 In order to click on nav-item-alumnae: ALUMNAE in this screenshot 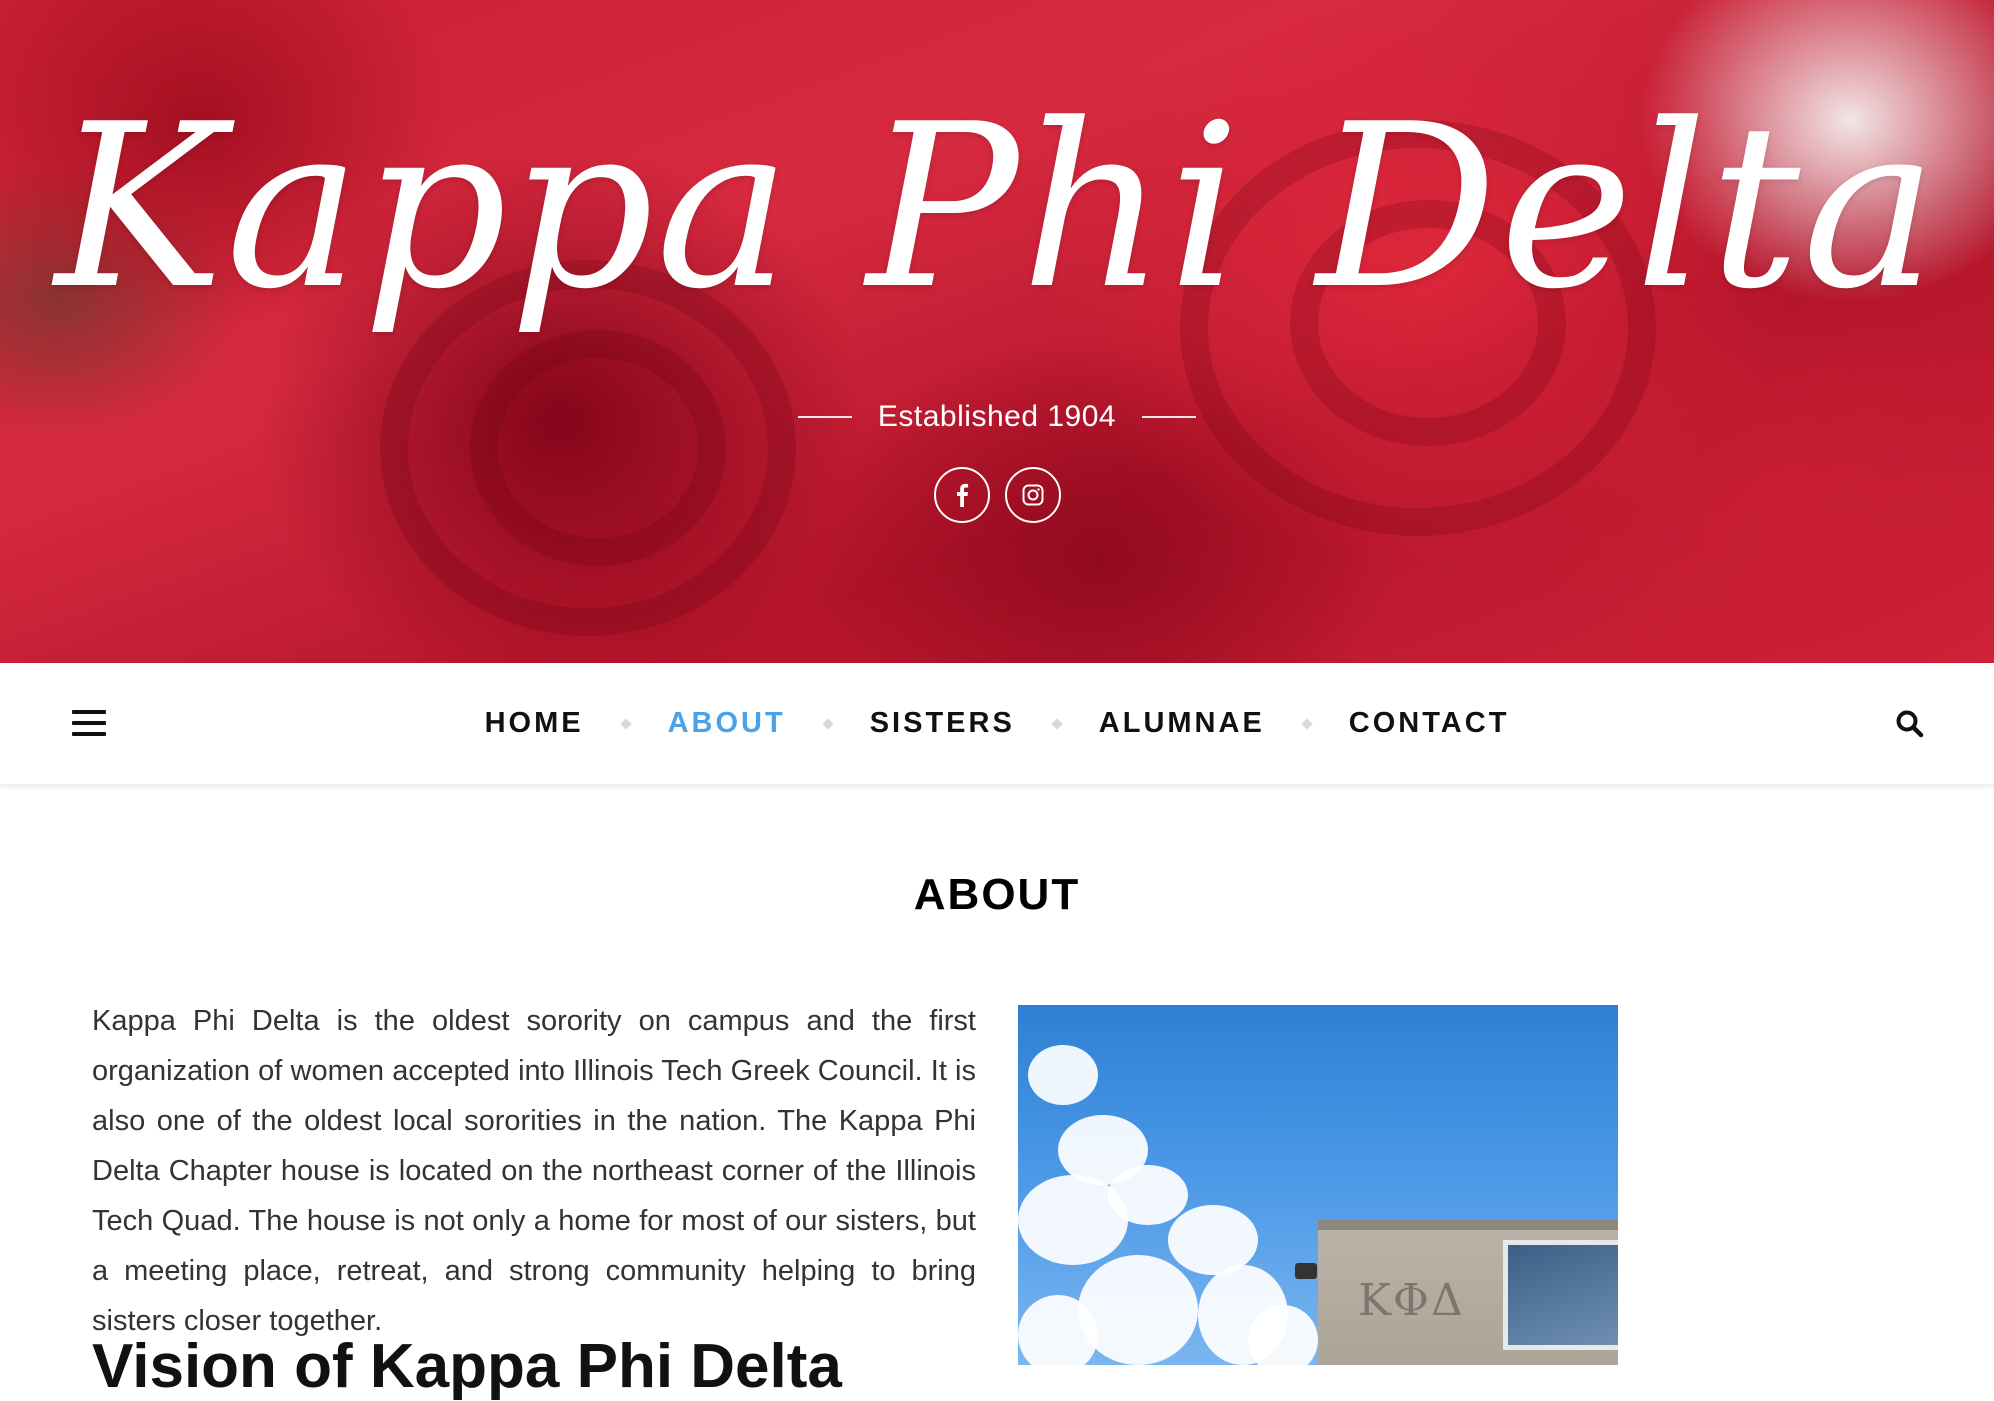, I will do `click(1182, 723)`.